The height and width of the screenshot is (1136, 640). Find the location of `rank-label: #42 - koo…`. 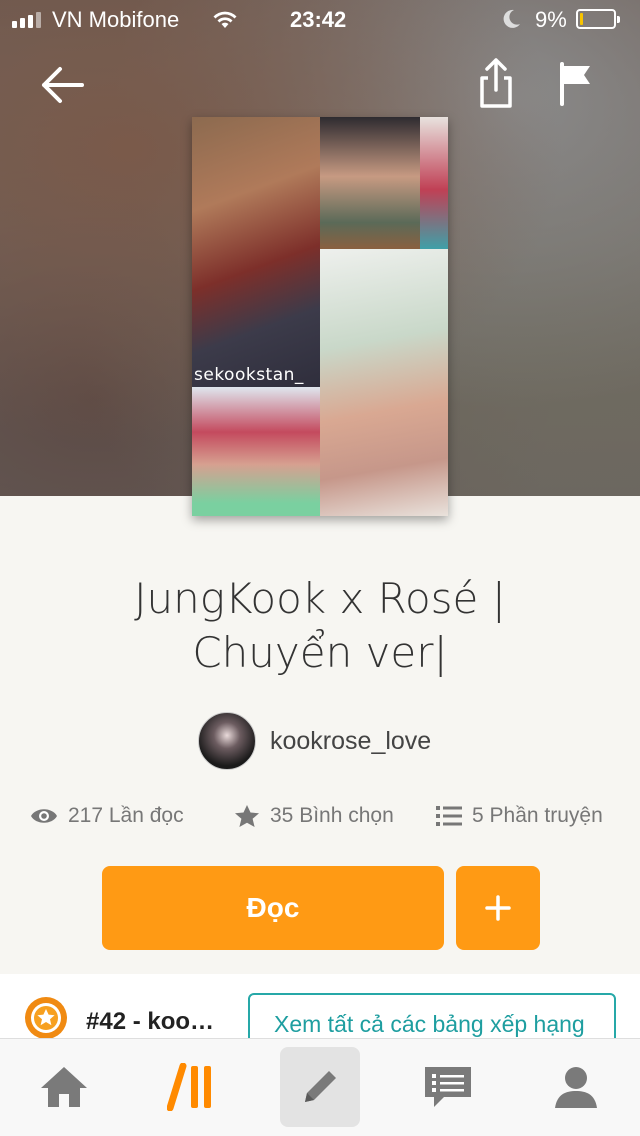

rank-label: #42 - koo… is located at coordinates (150, 1022).